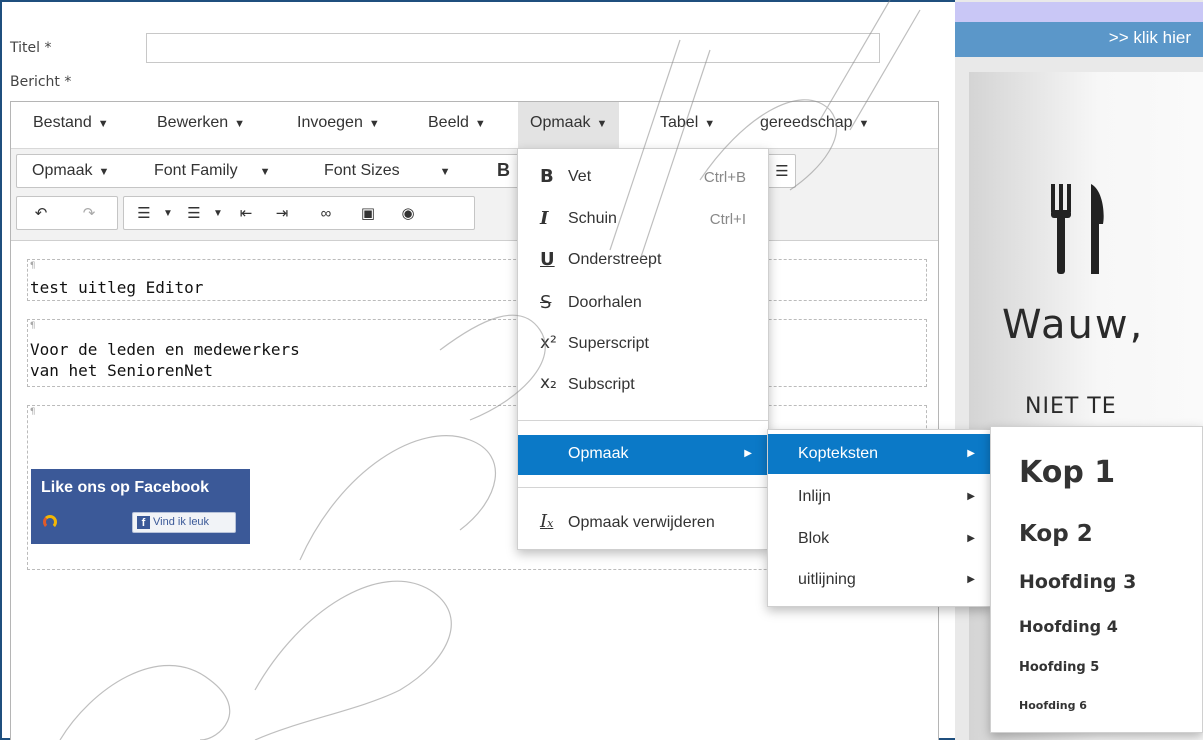 This screenshot has width=1203, height=740. I want to click on heading-3-option: Hoofding 3, so click(1077, 582).